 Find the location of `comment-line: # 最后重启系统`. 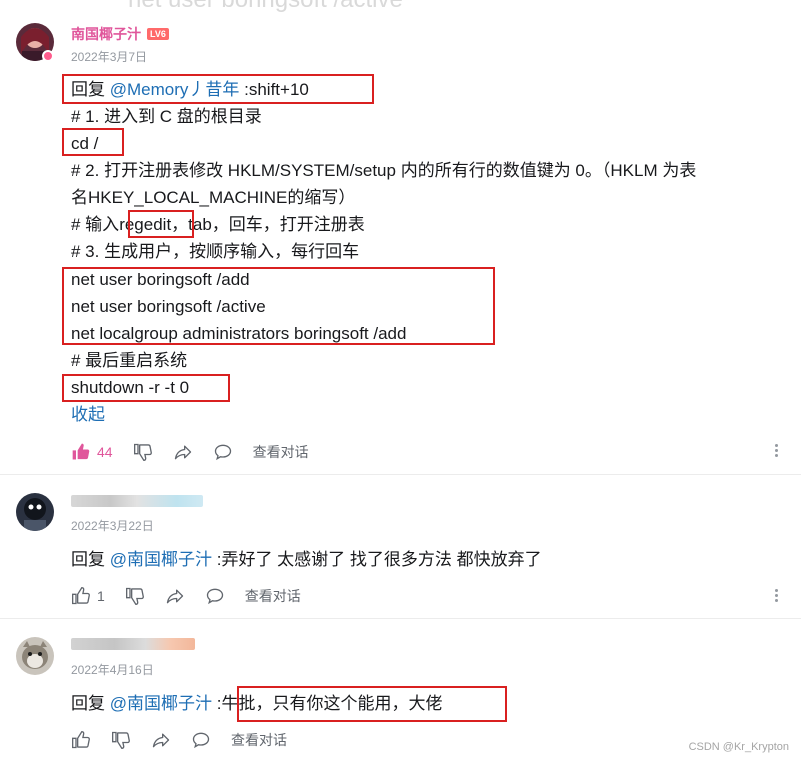

comment-line: # 最后重启系统 is located at coordinates (129, 360).